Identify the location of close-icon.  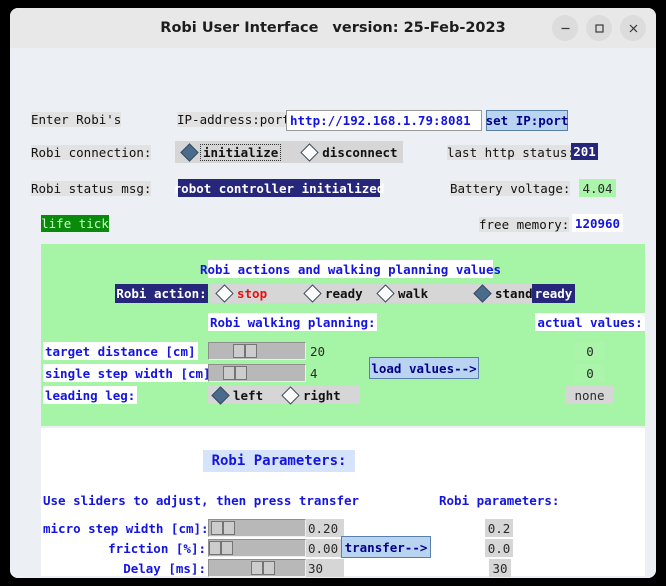
(633, 28).